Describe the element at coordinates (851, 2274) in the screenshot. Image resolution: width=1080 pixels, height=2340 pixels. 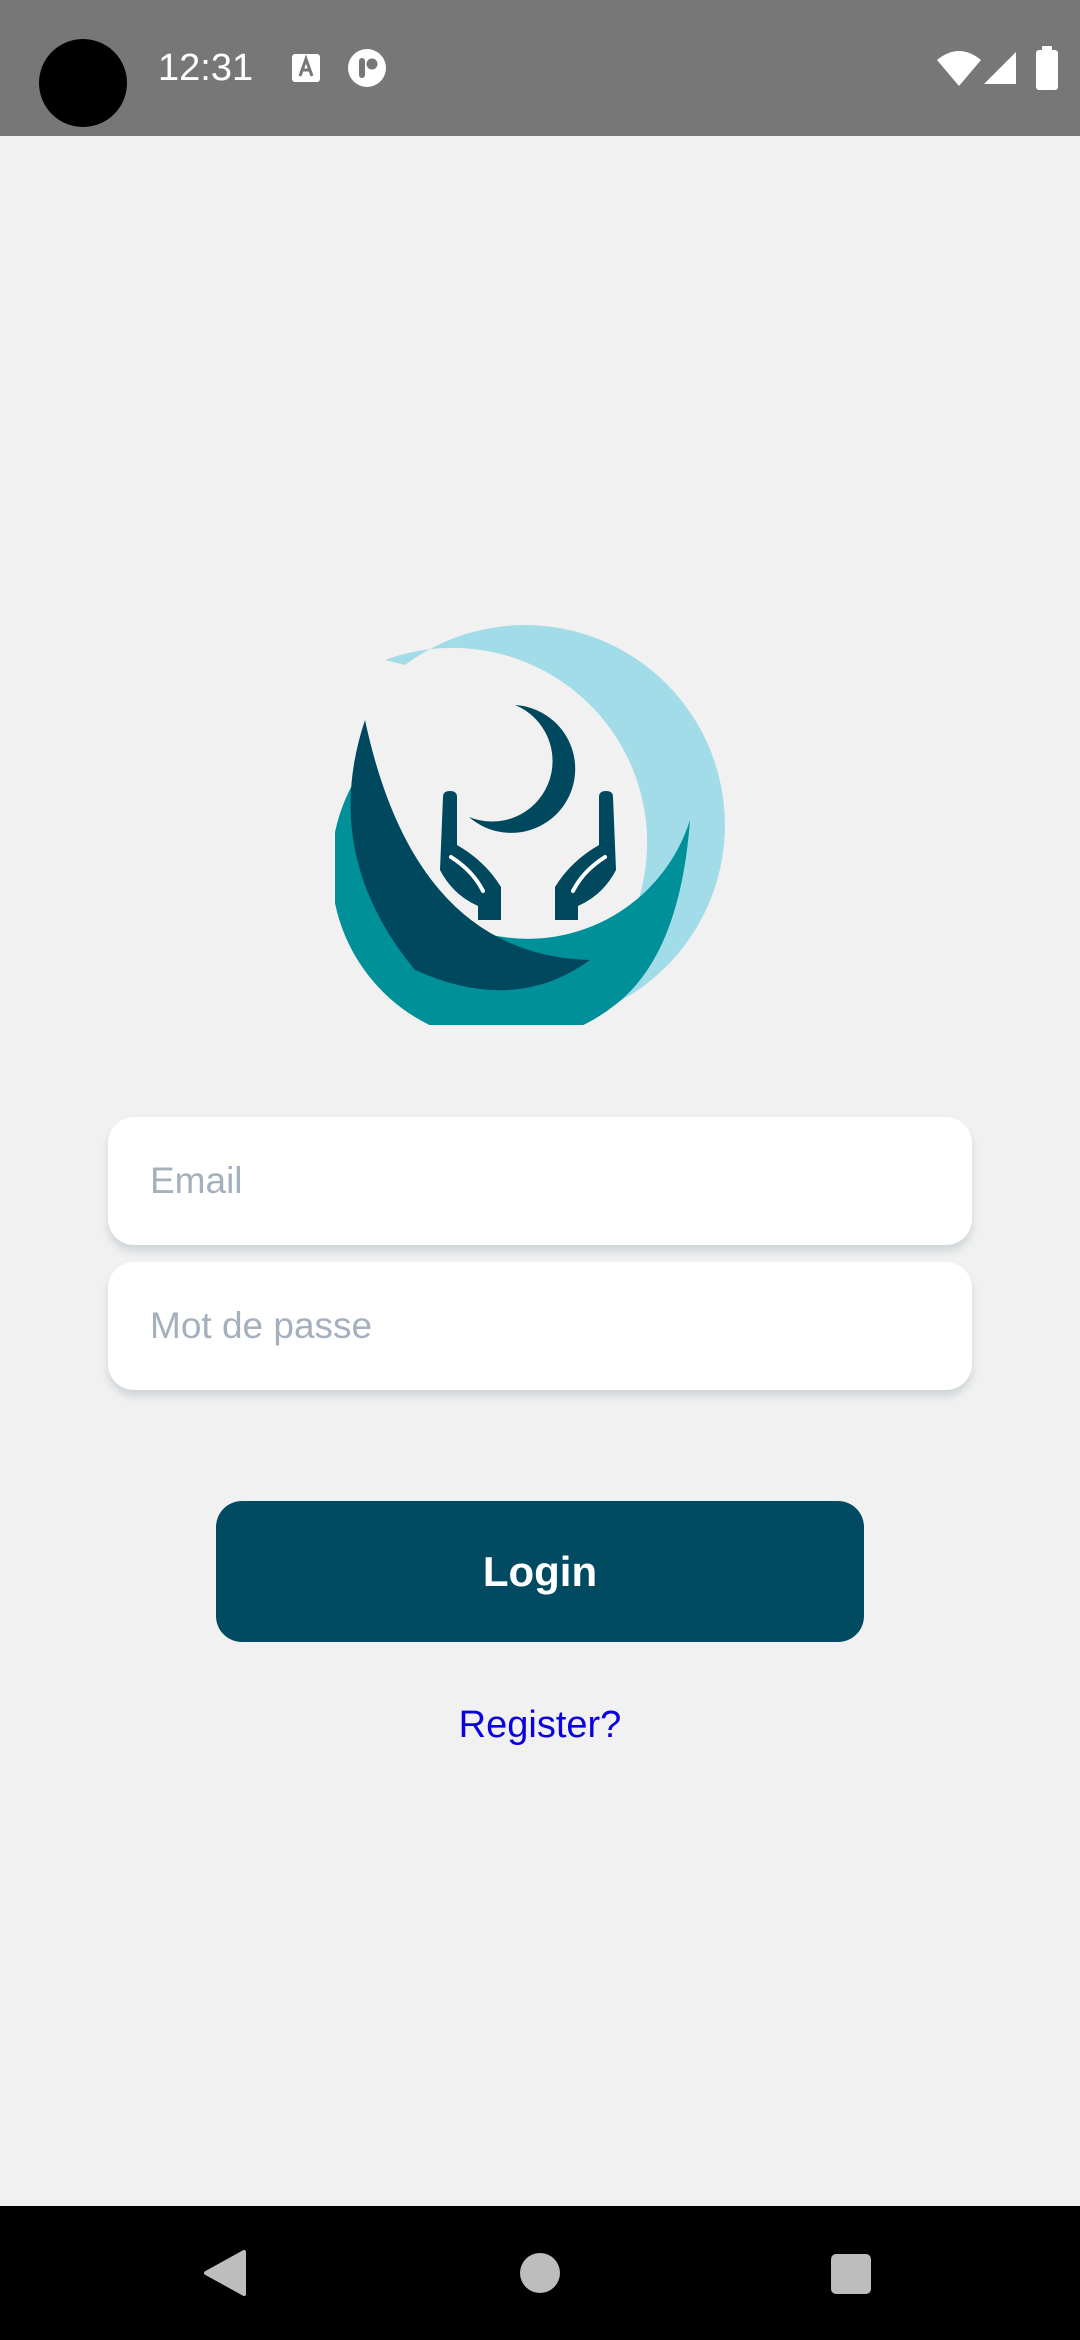
I see `recents-icon` at that location.